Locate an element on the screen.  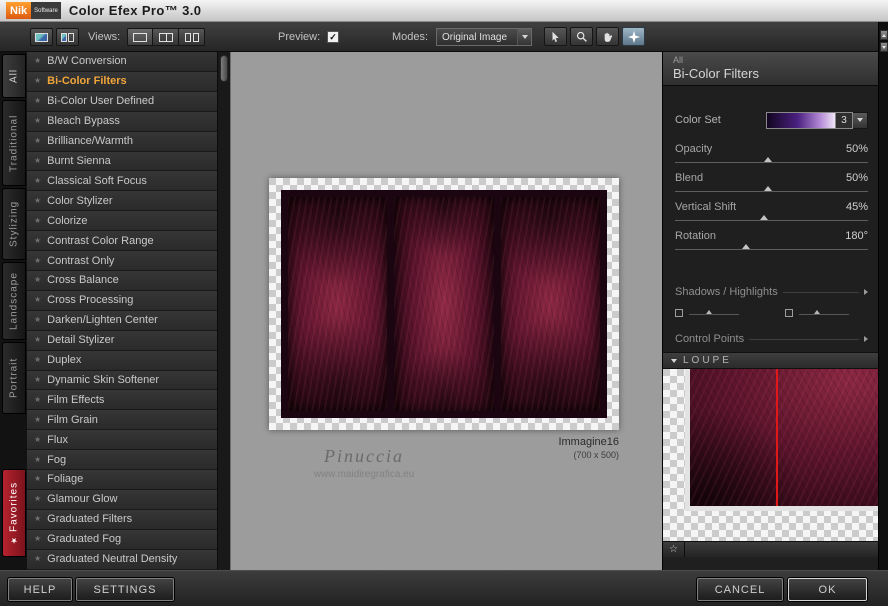
view-single-button is located at coordinates (140, 37).